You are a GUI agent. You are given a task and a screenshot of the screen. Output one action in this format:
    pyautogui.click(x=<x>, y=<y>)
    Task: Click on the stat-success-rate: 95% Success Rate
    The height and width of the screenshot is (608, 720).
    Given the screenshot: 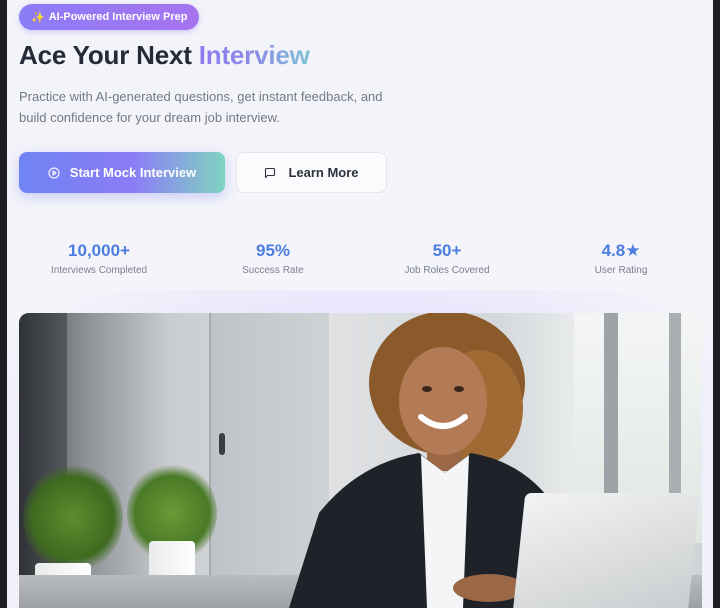 What is the action you would take?
    pyautogui.click(x=273, y=259)
    